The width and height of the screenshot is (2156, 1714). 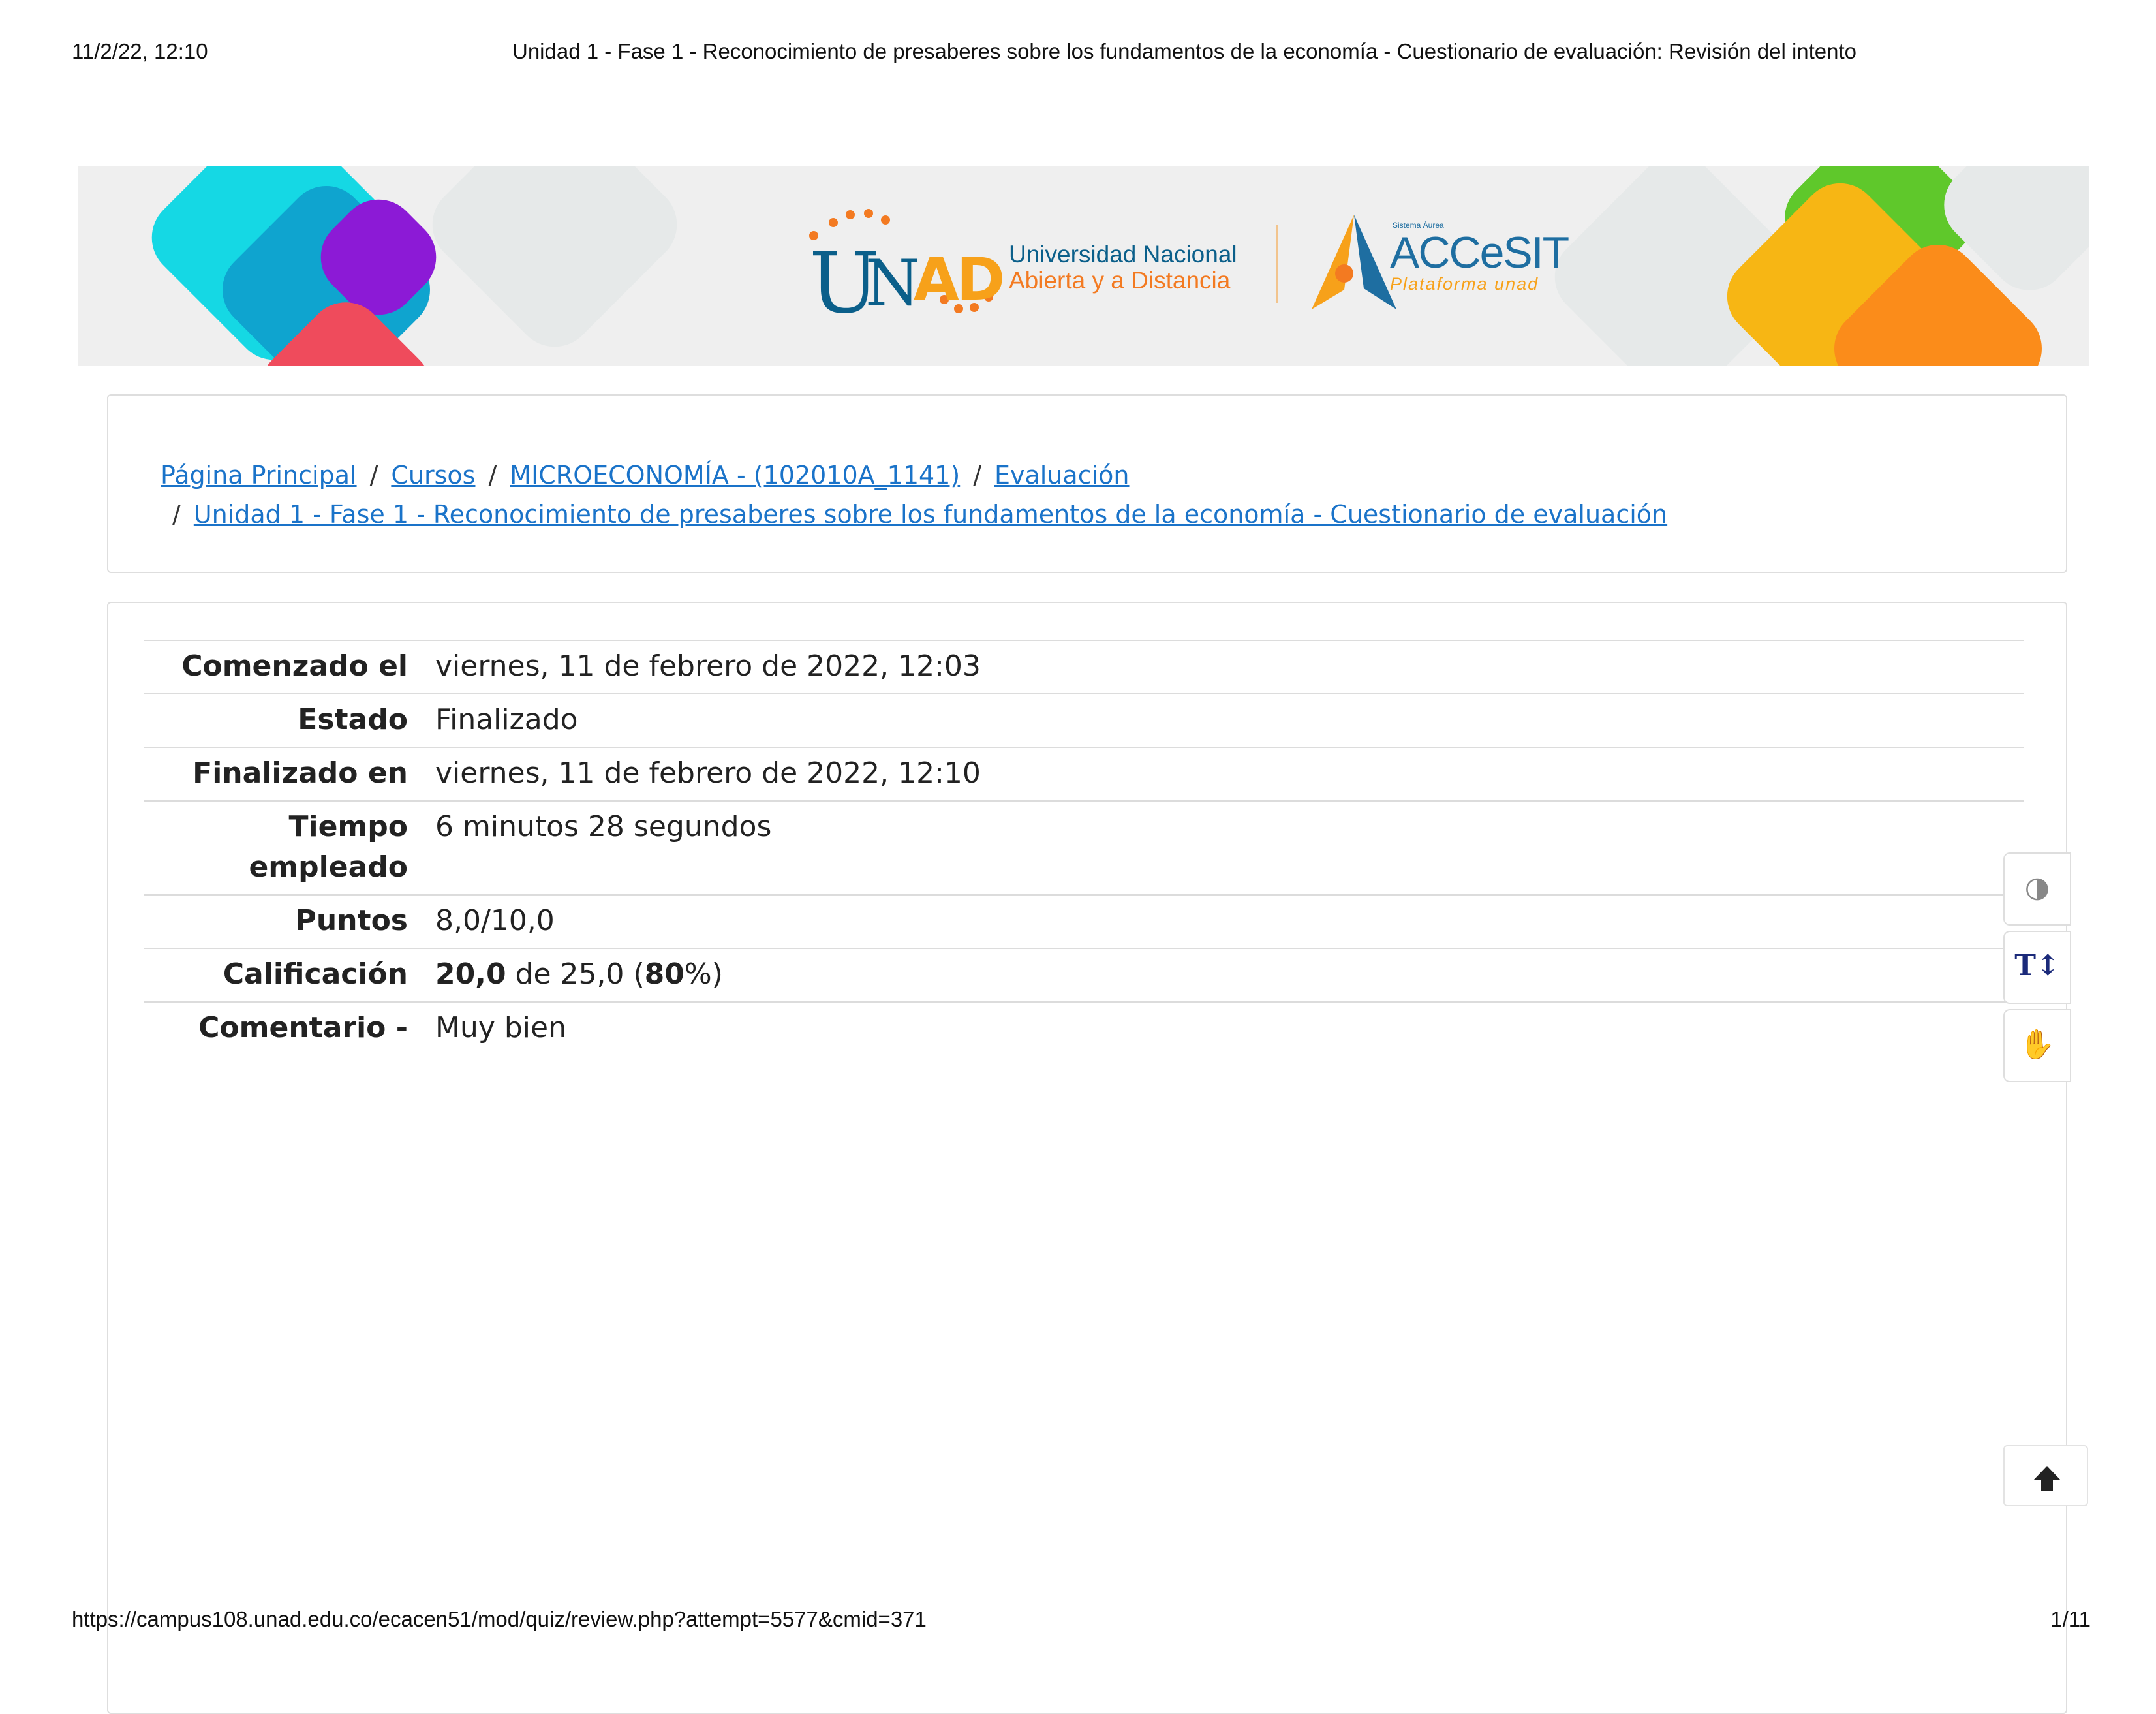 What do you see at coordinates (735, 475) in the screenshot?
I see `breadcrumb-link-course: MICROECONOMÍA - (102010A_1141)` at bounding box center [735, 475].